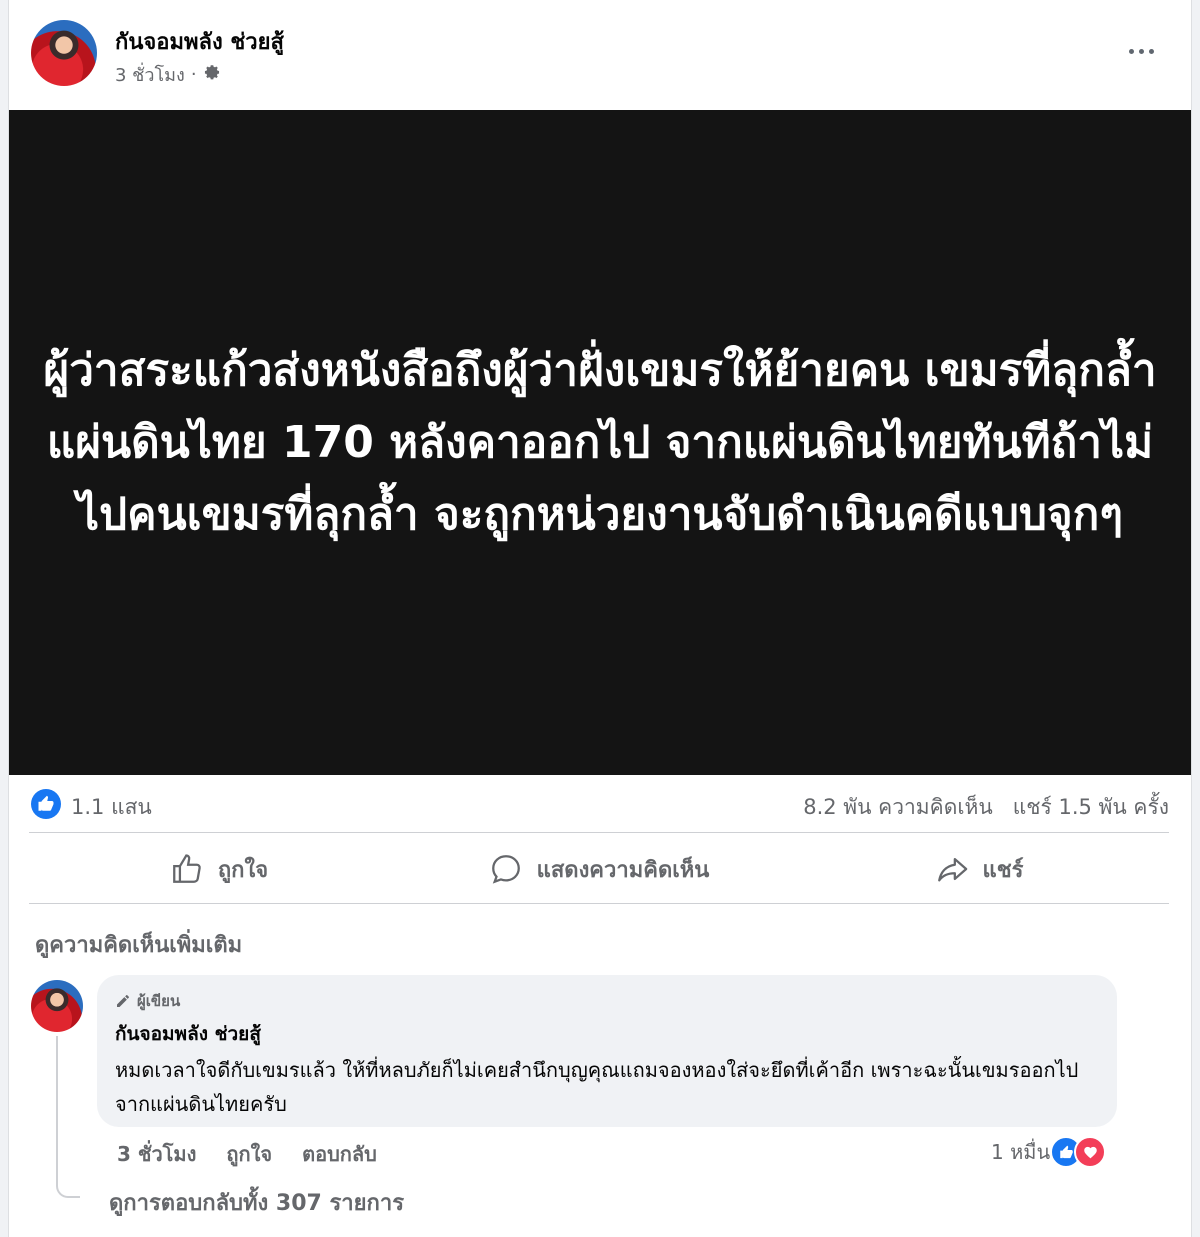 The width and height of the screenshot is (1200, 1237). Describe the element at coordinates (186, 868) in the screenshot. I see `thumbs-up-icon` at that location.